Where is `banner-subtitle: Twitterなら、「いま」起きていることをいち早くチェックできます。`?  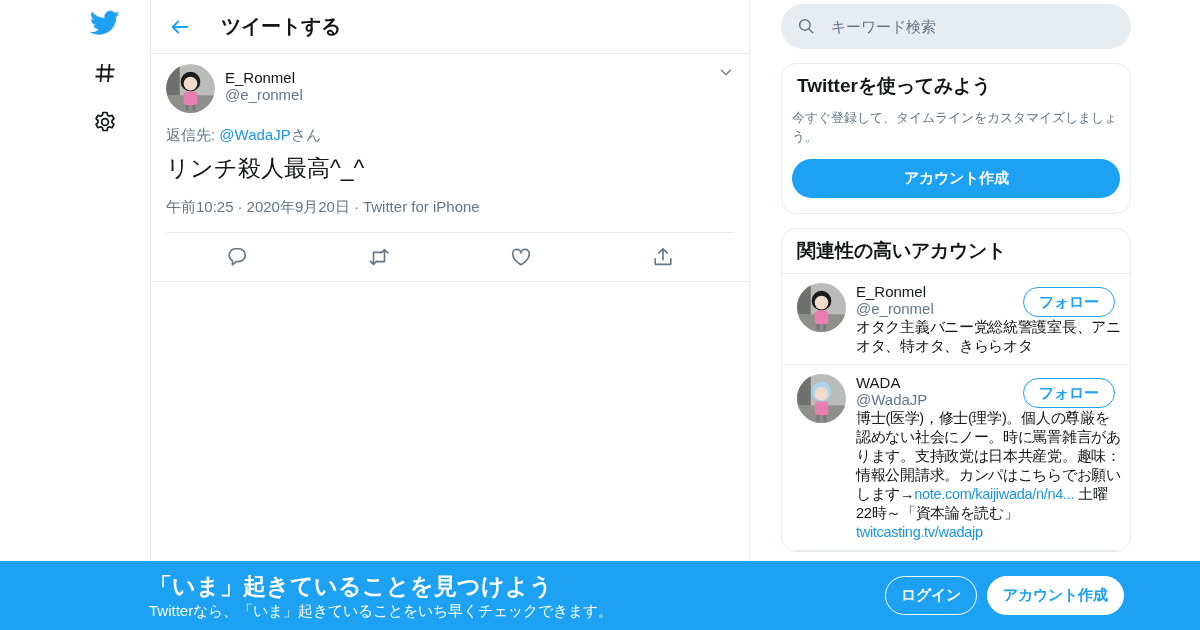 banner-subtitle: Twitterなら、「いま」起きていることをいち早くチェックできます。 is located at coordinates (382, 611).